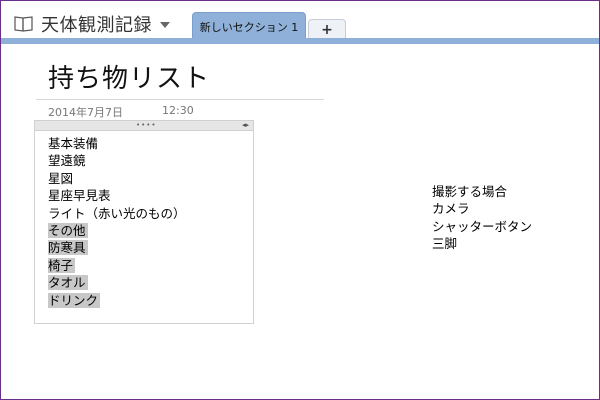 The image size is (600, 400). I want to click on note-line: 三脚, so click(445, 244).